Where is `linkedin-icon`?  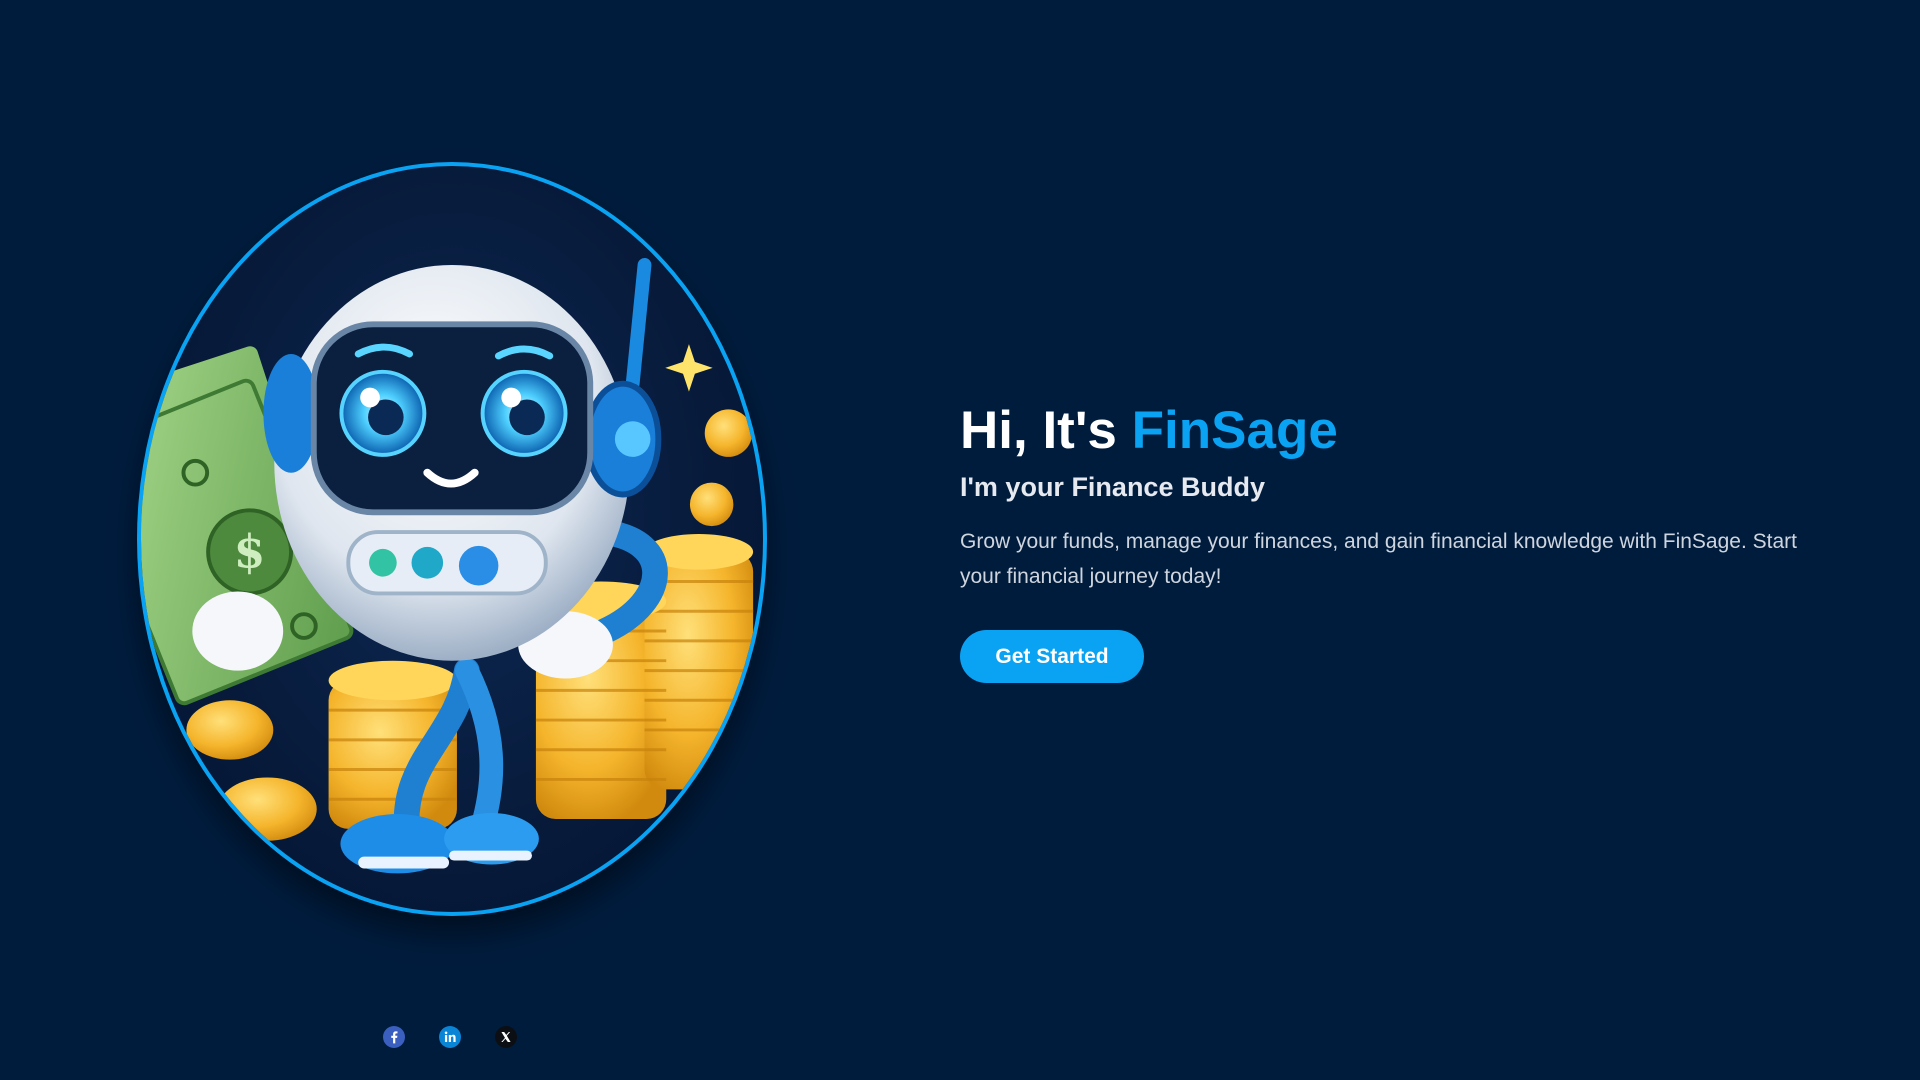 linkedin-icon is located at coordinates (450, 1037).